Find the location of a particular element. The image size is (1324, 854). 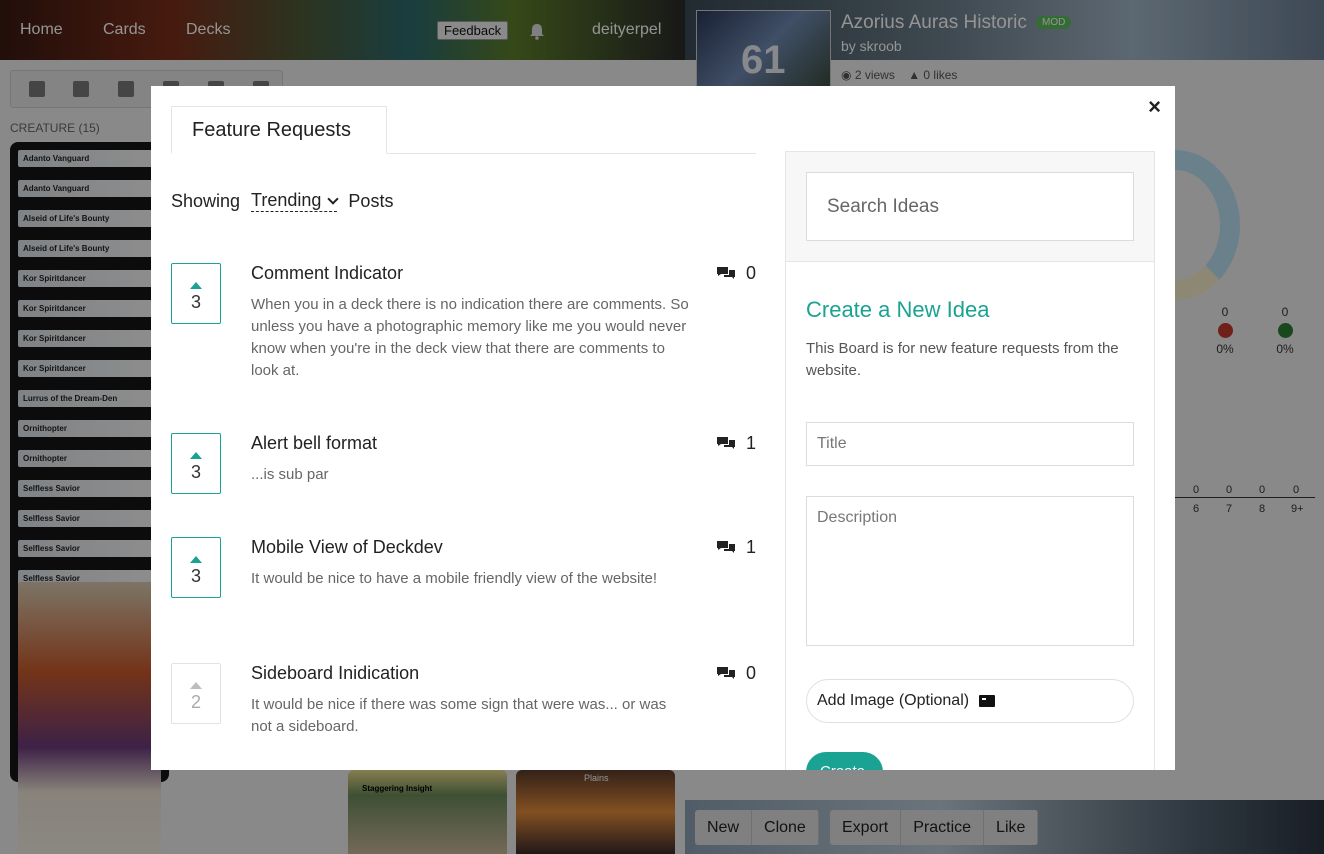

post-title: Sideboard Inidication is located at coordinates (335, 673).